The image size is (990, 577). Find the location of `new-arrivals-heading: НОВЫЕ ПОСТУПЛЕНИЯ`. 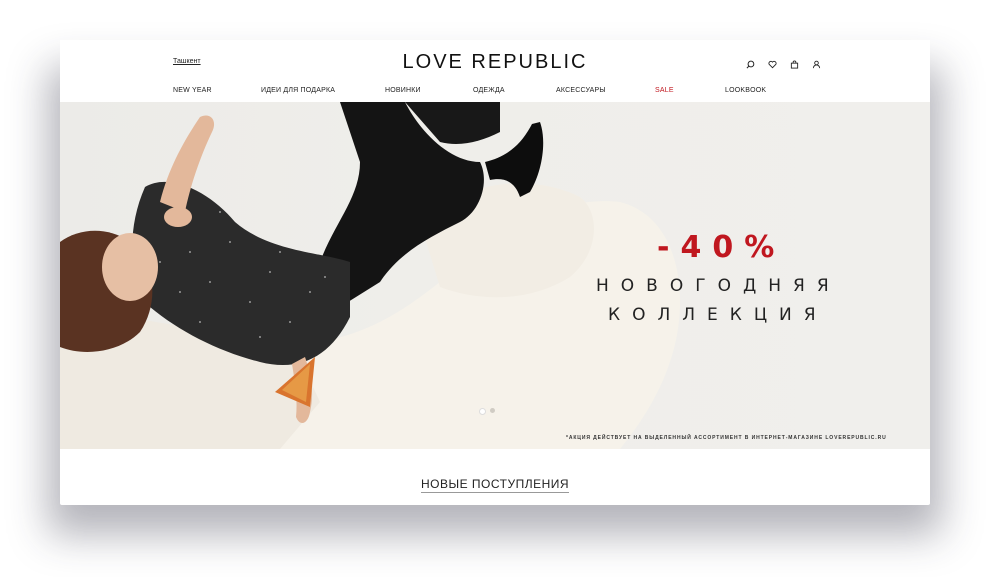

new-arrivals-heading: НОВЫЕ ПОСТУПЛЕНИЯ is located at coordinates (495, 485).